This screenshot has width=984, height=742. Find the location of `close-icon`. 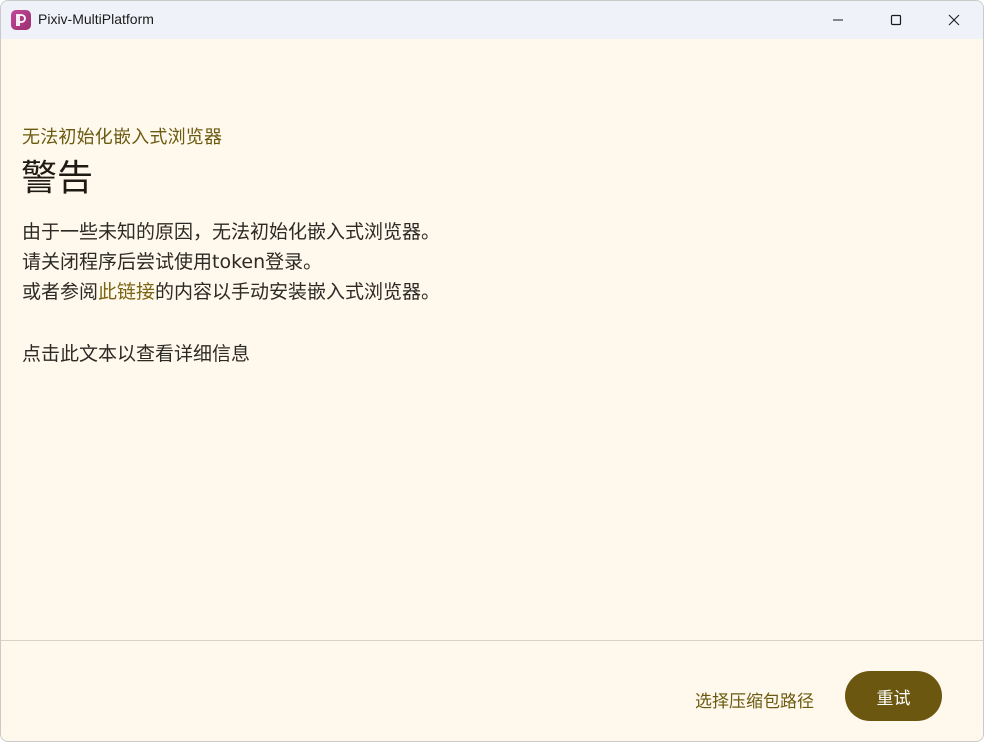

close-icon is located at coordinates (954, 20).